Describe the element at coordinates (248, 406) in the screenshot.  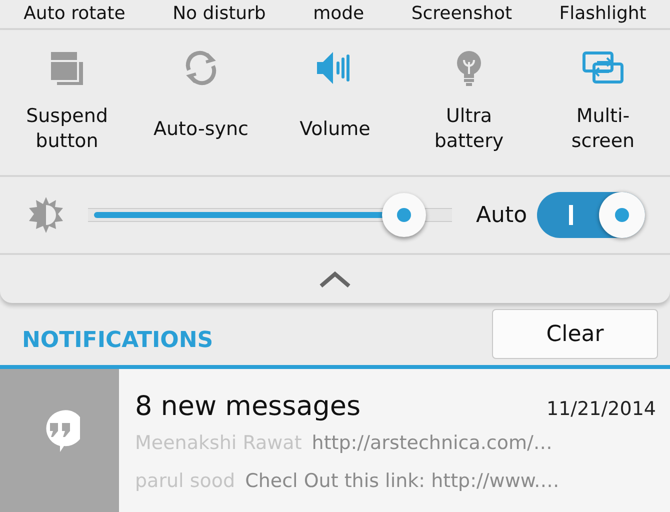
I see `notification-title: 8 new messages` at that location.